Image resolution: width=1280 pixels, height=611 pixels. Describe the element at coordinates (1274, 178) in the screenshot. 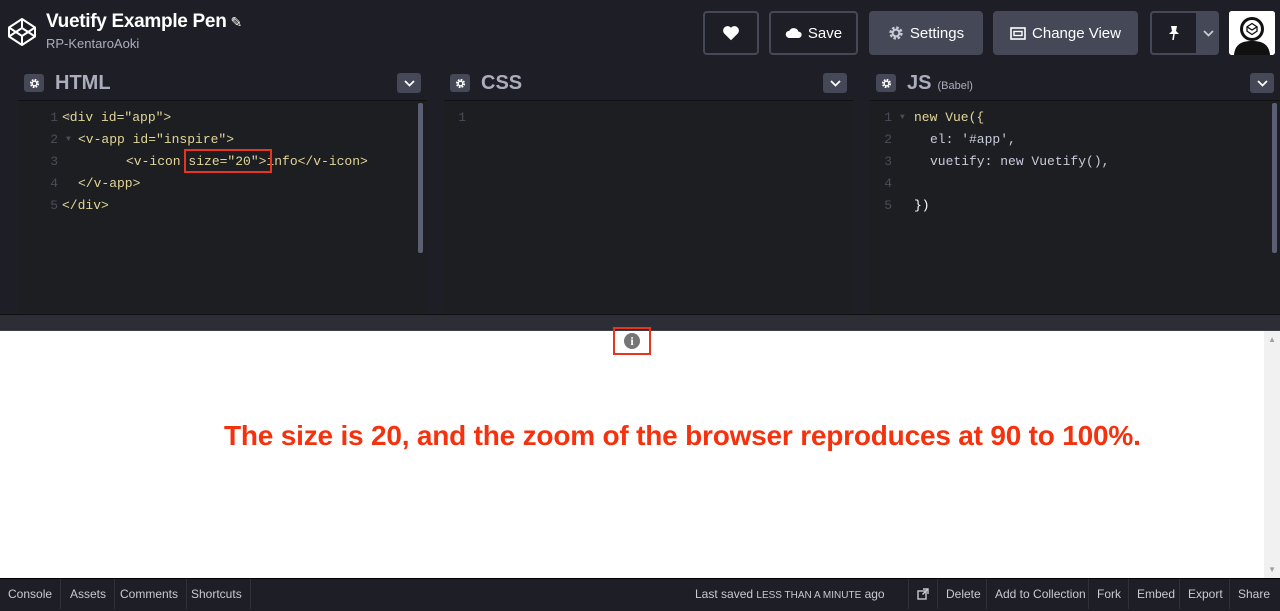

I see `js-scrollbar` at that location.